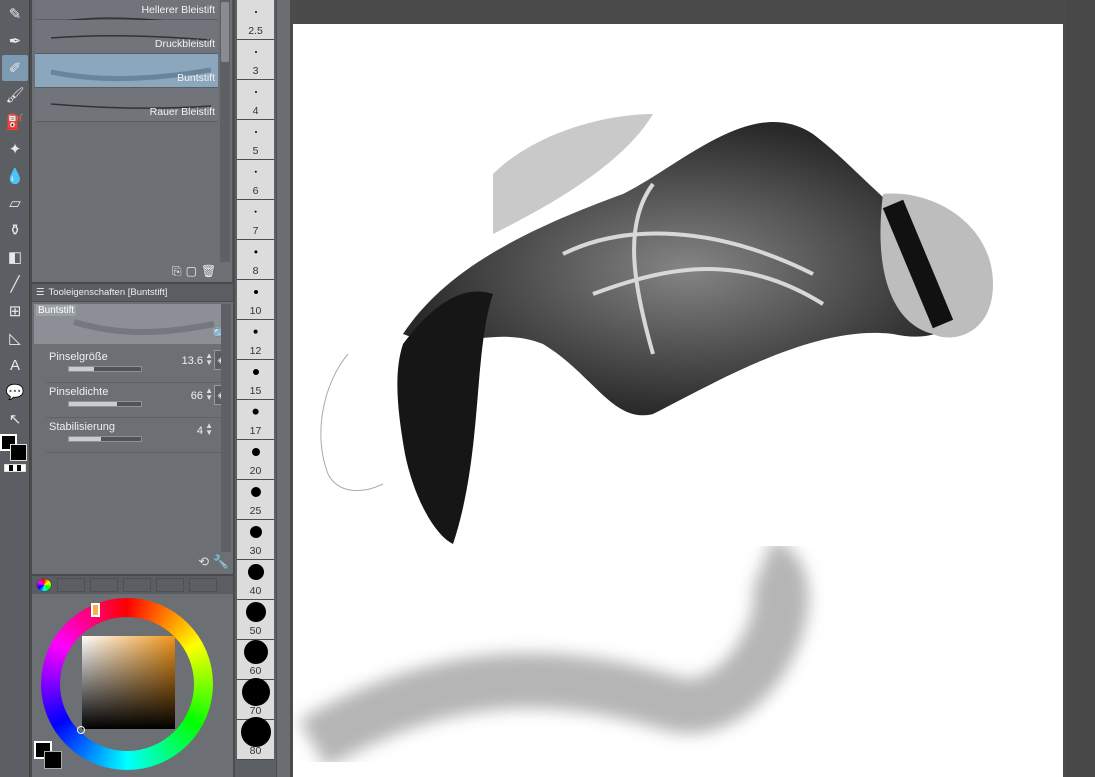 The width and height of the screenshot is (1095, 777). Describe the element at coordinates (192, 361) in the screenshot. I see `property-value: 13.6` at that location.